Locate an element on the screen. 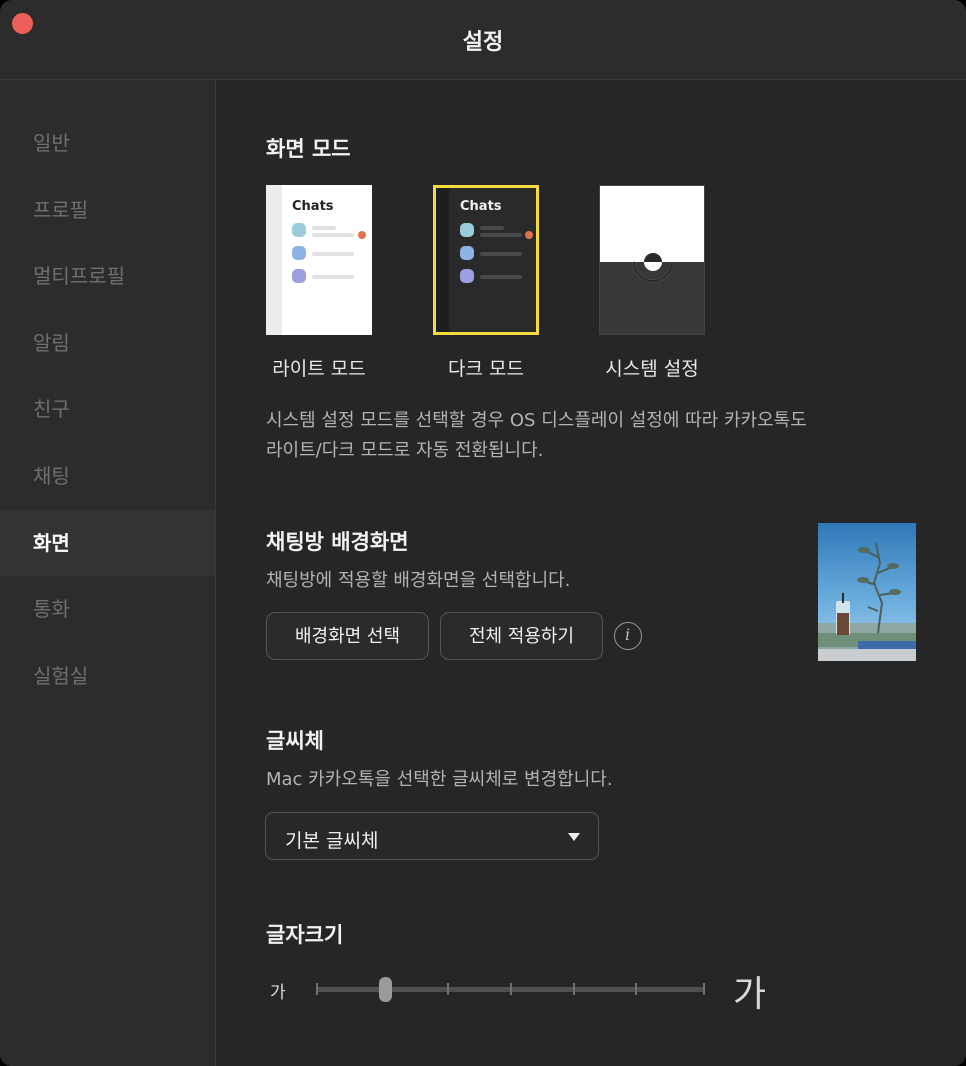 Image resolution: width=966 pixels, height=1066 pixels. system-mode-card is located at coordinates (652, 260).